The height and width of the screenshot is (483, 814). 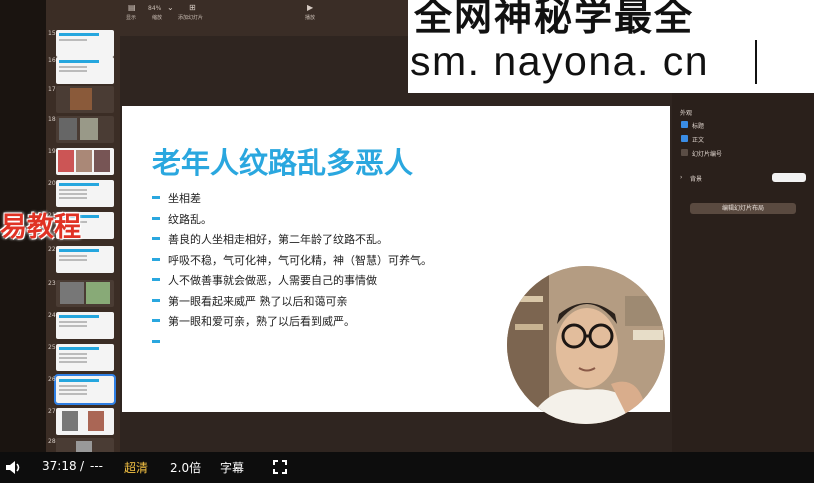 What do you see at coordinates (52, 60) in the screenshot?
I see `slide-number: 16` at bounding box center [52, 60].